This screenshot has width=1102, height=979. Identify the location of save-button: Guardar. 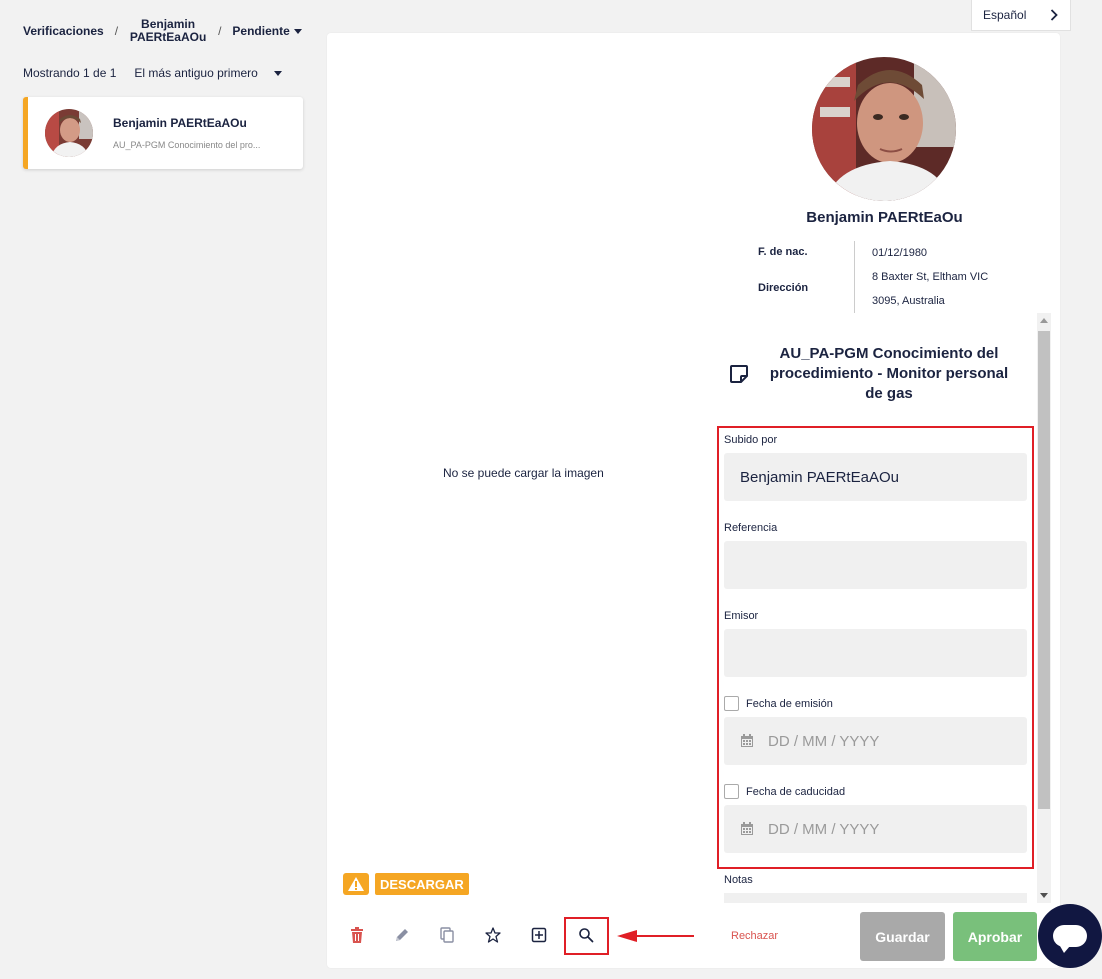
(902, 936).